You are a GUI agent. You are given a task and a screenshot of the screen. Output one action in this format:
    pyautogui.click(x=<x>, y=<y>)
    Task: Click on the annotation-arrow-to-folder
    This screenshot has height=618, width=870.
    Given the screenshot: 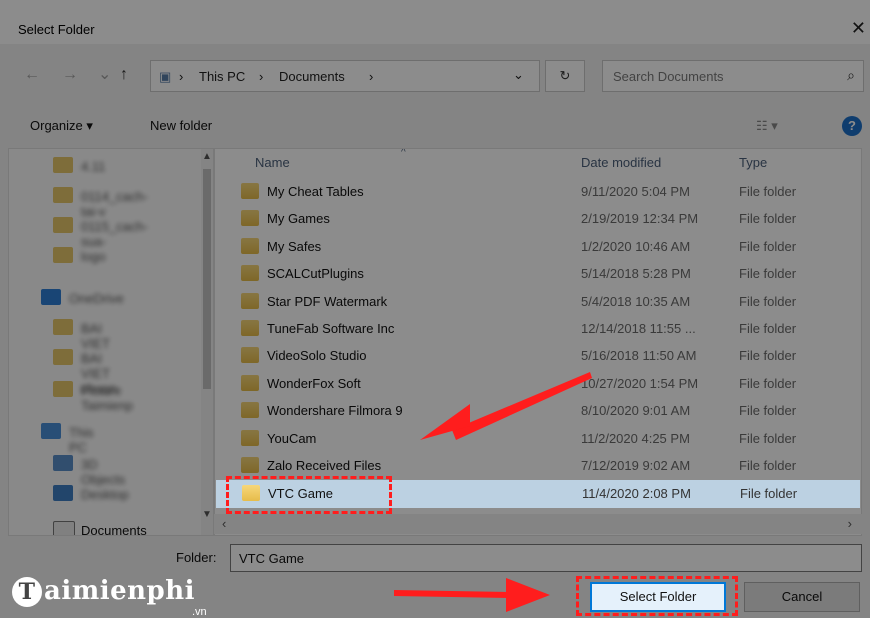 What is the action you would take?
    pyautogui.click(x=522, y=406)
    